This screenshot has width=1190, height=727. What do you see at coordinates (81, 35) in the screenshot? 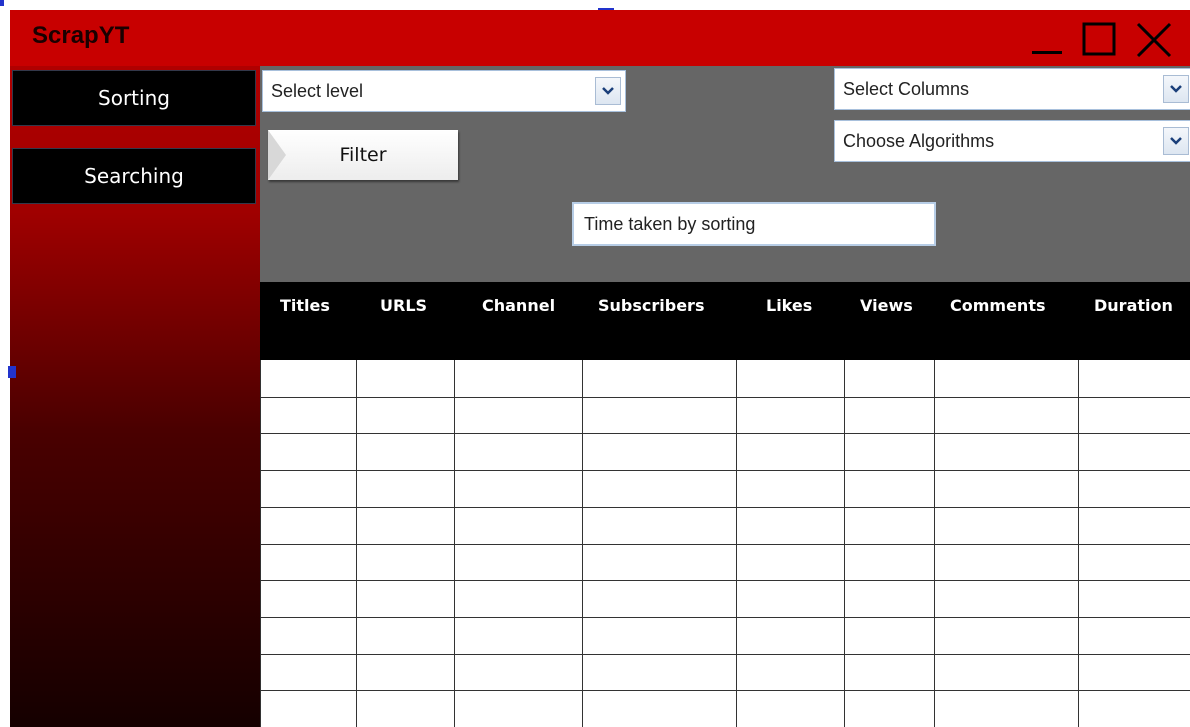
I see `app-title: ScrapYT` at bounding box center [81, 35].